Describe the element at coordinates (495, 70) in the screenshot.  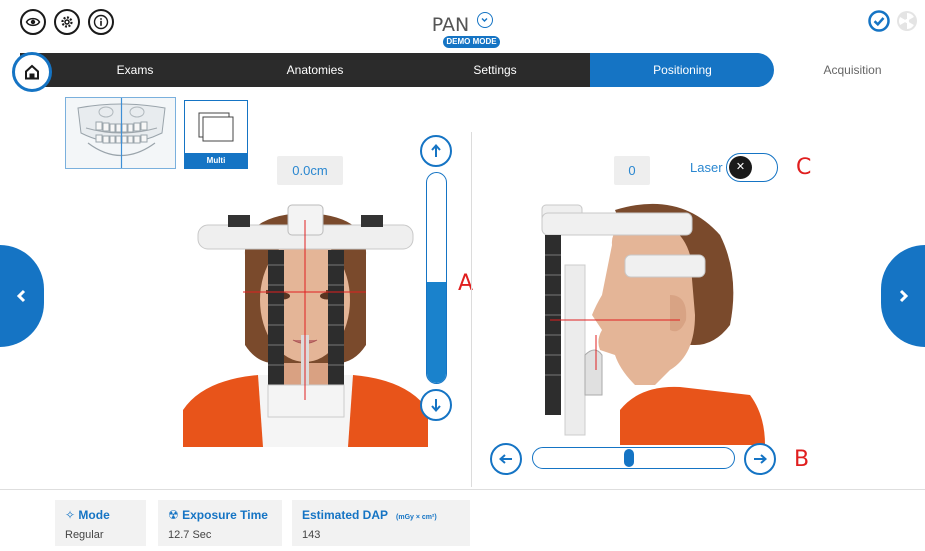
I see `tab-settings: Settings` at that location.